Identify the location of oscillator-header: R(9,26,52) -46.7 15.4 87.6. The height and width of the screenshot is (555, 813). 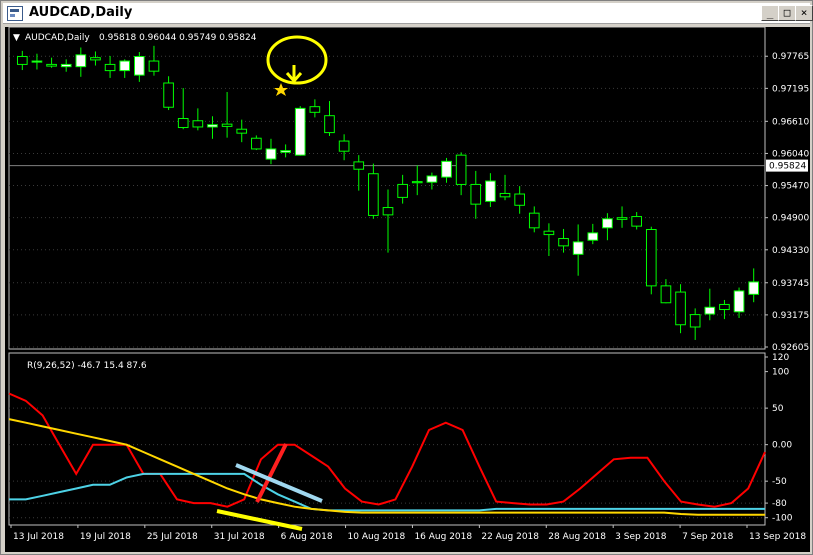
(87, 366).